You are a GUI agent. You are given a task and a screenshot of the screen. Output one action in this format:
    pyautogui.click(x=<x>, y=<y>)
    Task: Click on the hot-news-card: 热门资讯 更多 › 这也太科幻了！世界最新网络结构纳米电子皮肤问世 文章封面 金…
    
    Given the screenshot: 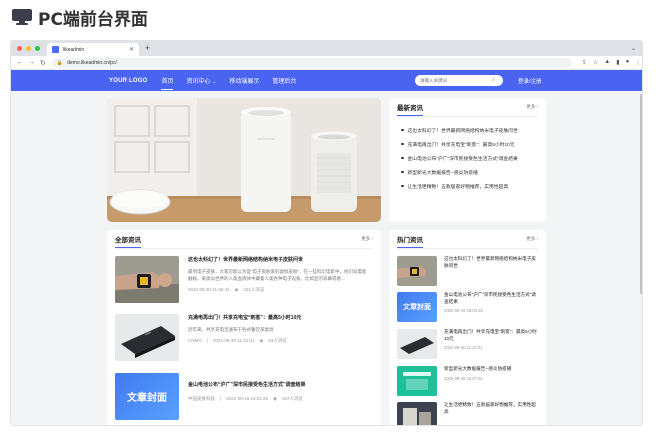 What is the action you would take?
    pyautogui.click(x=467, y=327)
    